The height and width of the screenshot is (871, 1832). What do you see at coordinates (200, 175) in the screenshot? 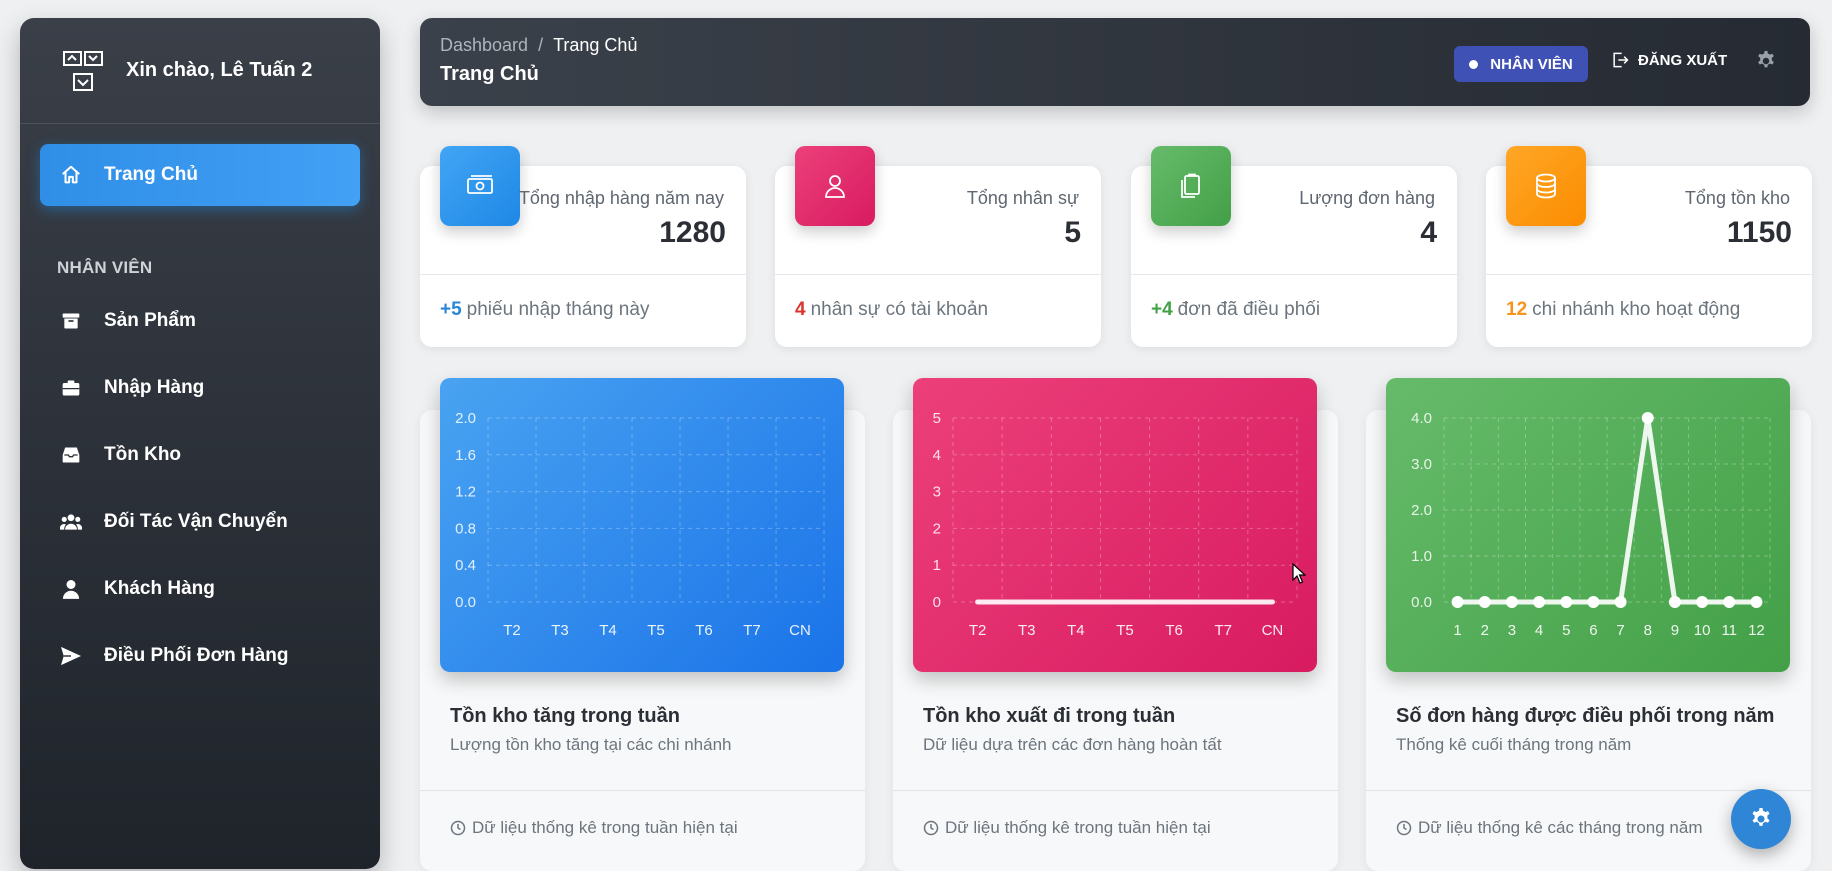
I see `sidebar-item-home: Trang Chủ` at bounding box center [200, 175].